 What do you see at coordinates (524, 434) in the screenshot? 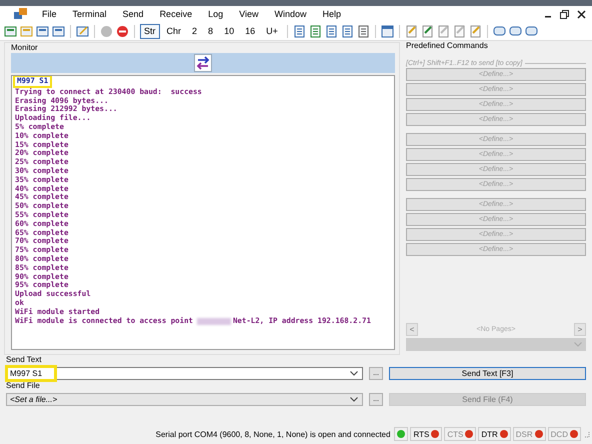
I see `signal-label: DSR` at bounding box center [524, 434].